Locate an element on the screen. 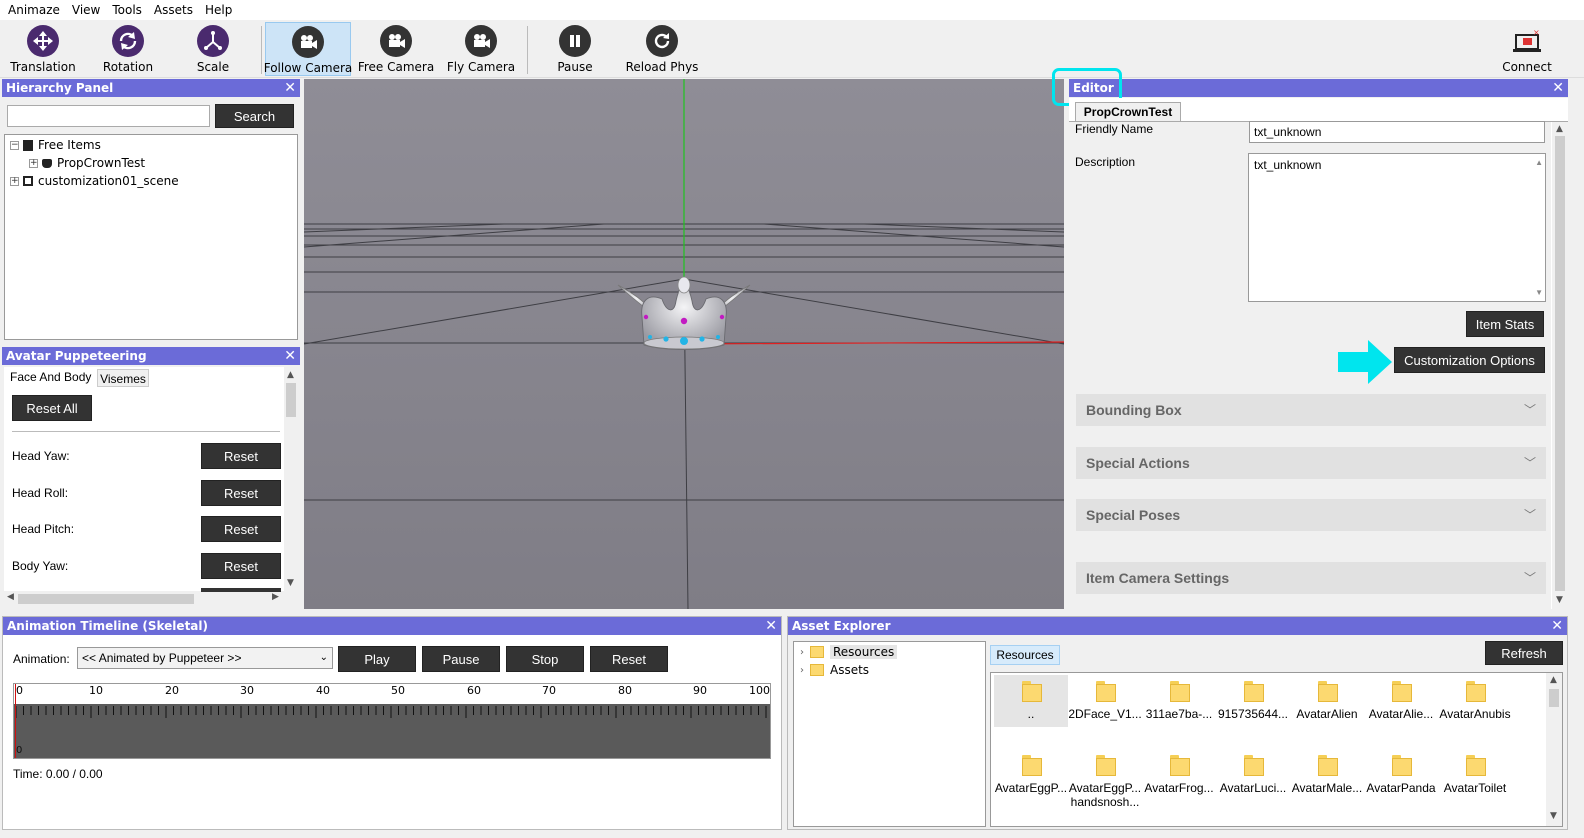 The image size is (1584, 838). tab-face-and-body: Face And Body is located at coordinates (50, 377).